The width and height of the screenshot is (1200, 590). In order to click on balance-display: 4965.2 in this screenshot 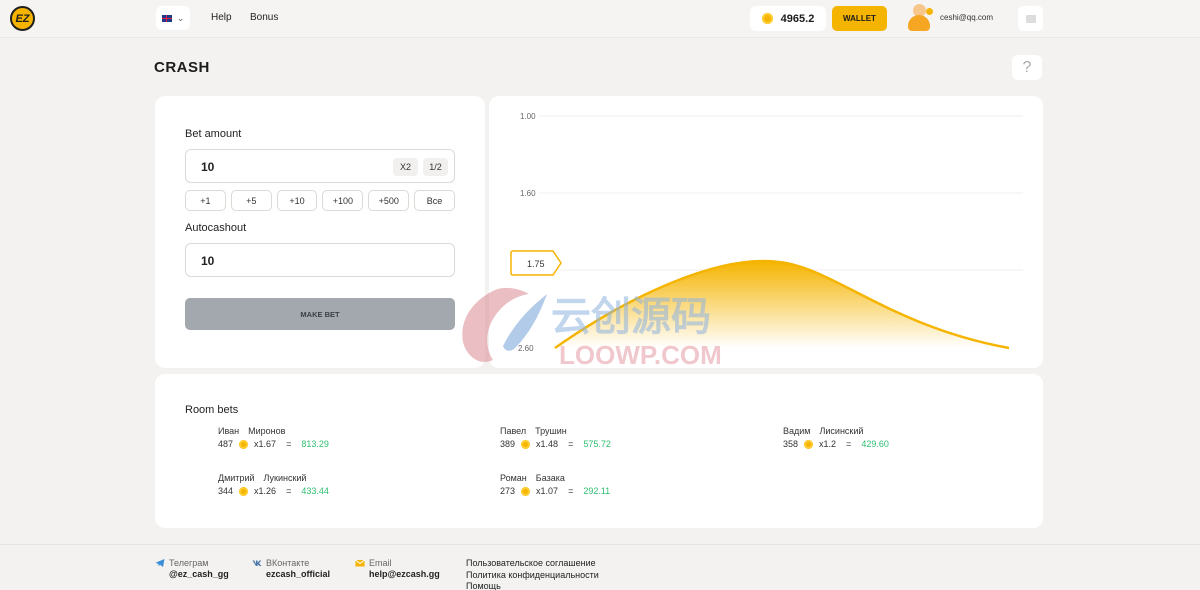, I will do `click(788, 18)`.